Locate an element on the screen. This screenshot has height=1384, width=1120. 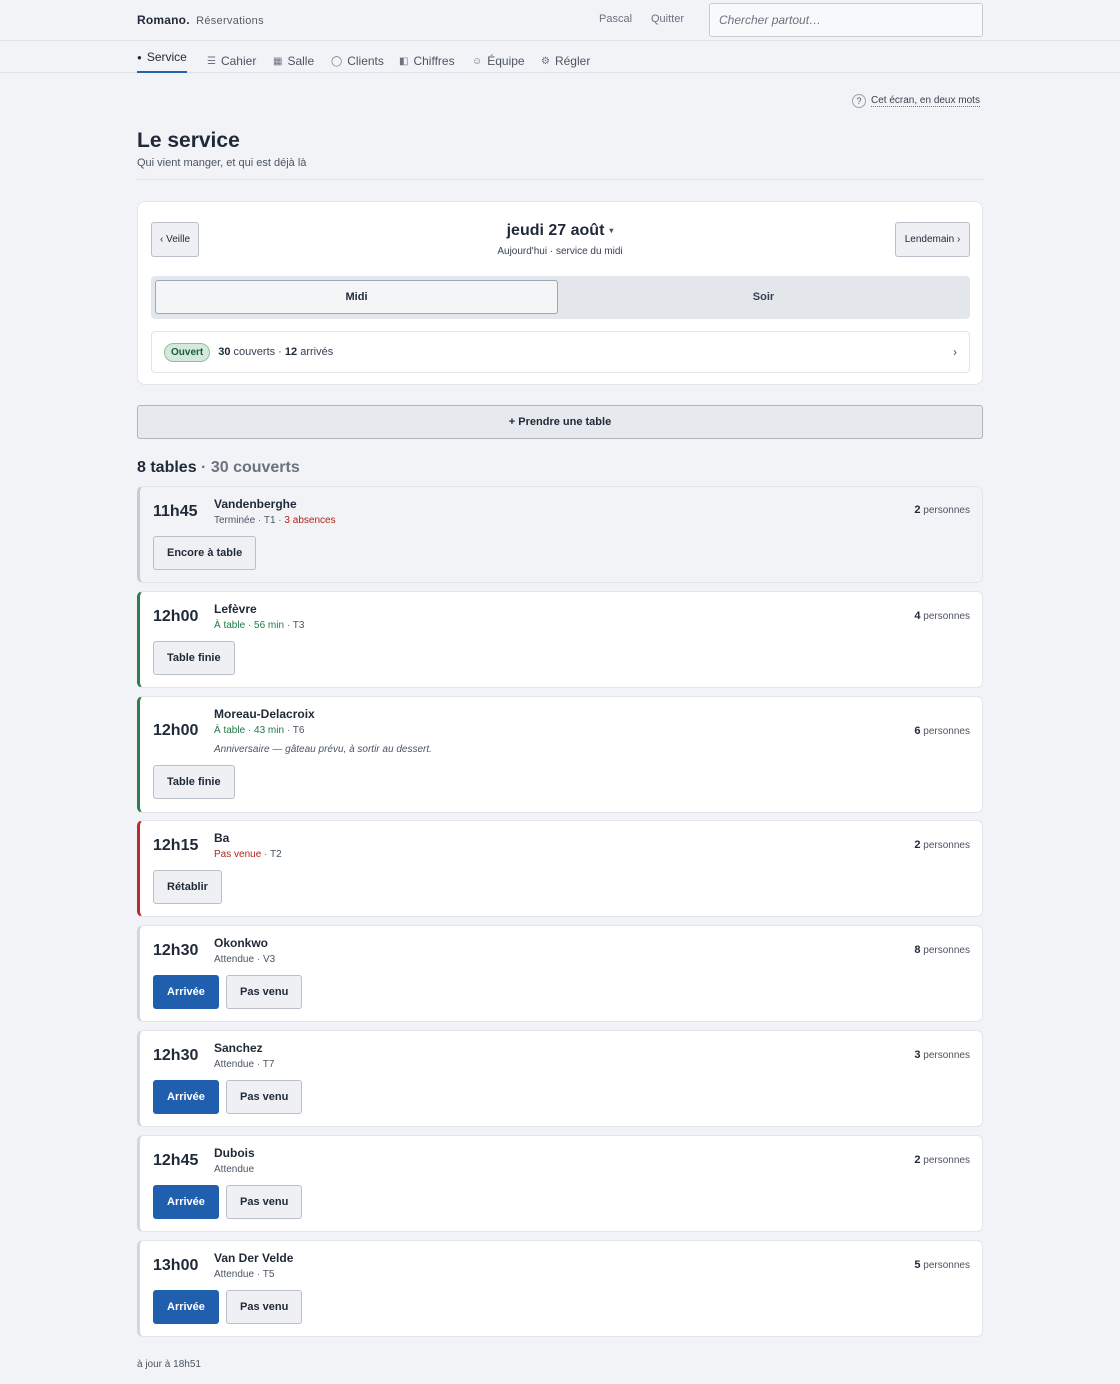
page-subtitle: Qui vient manger, et qui est déjà là is located at coordinates (222, 163).